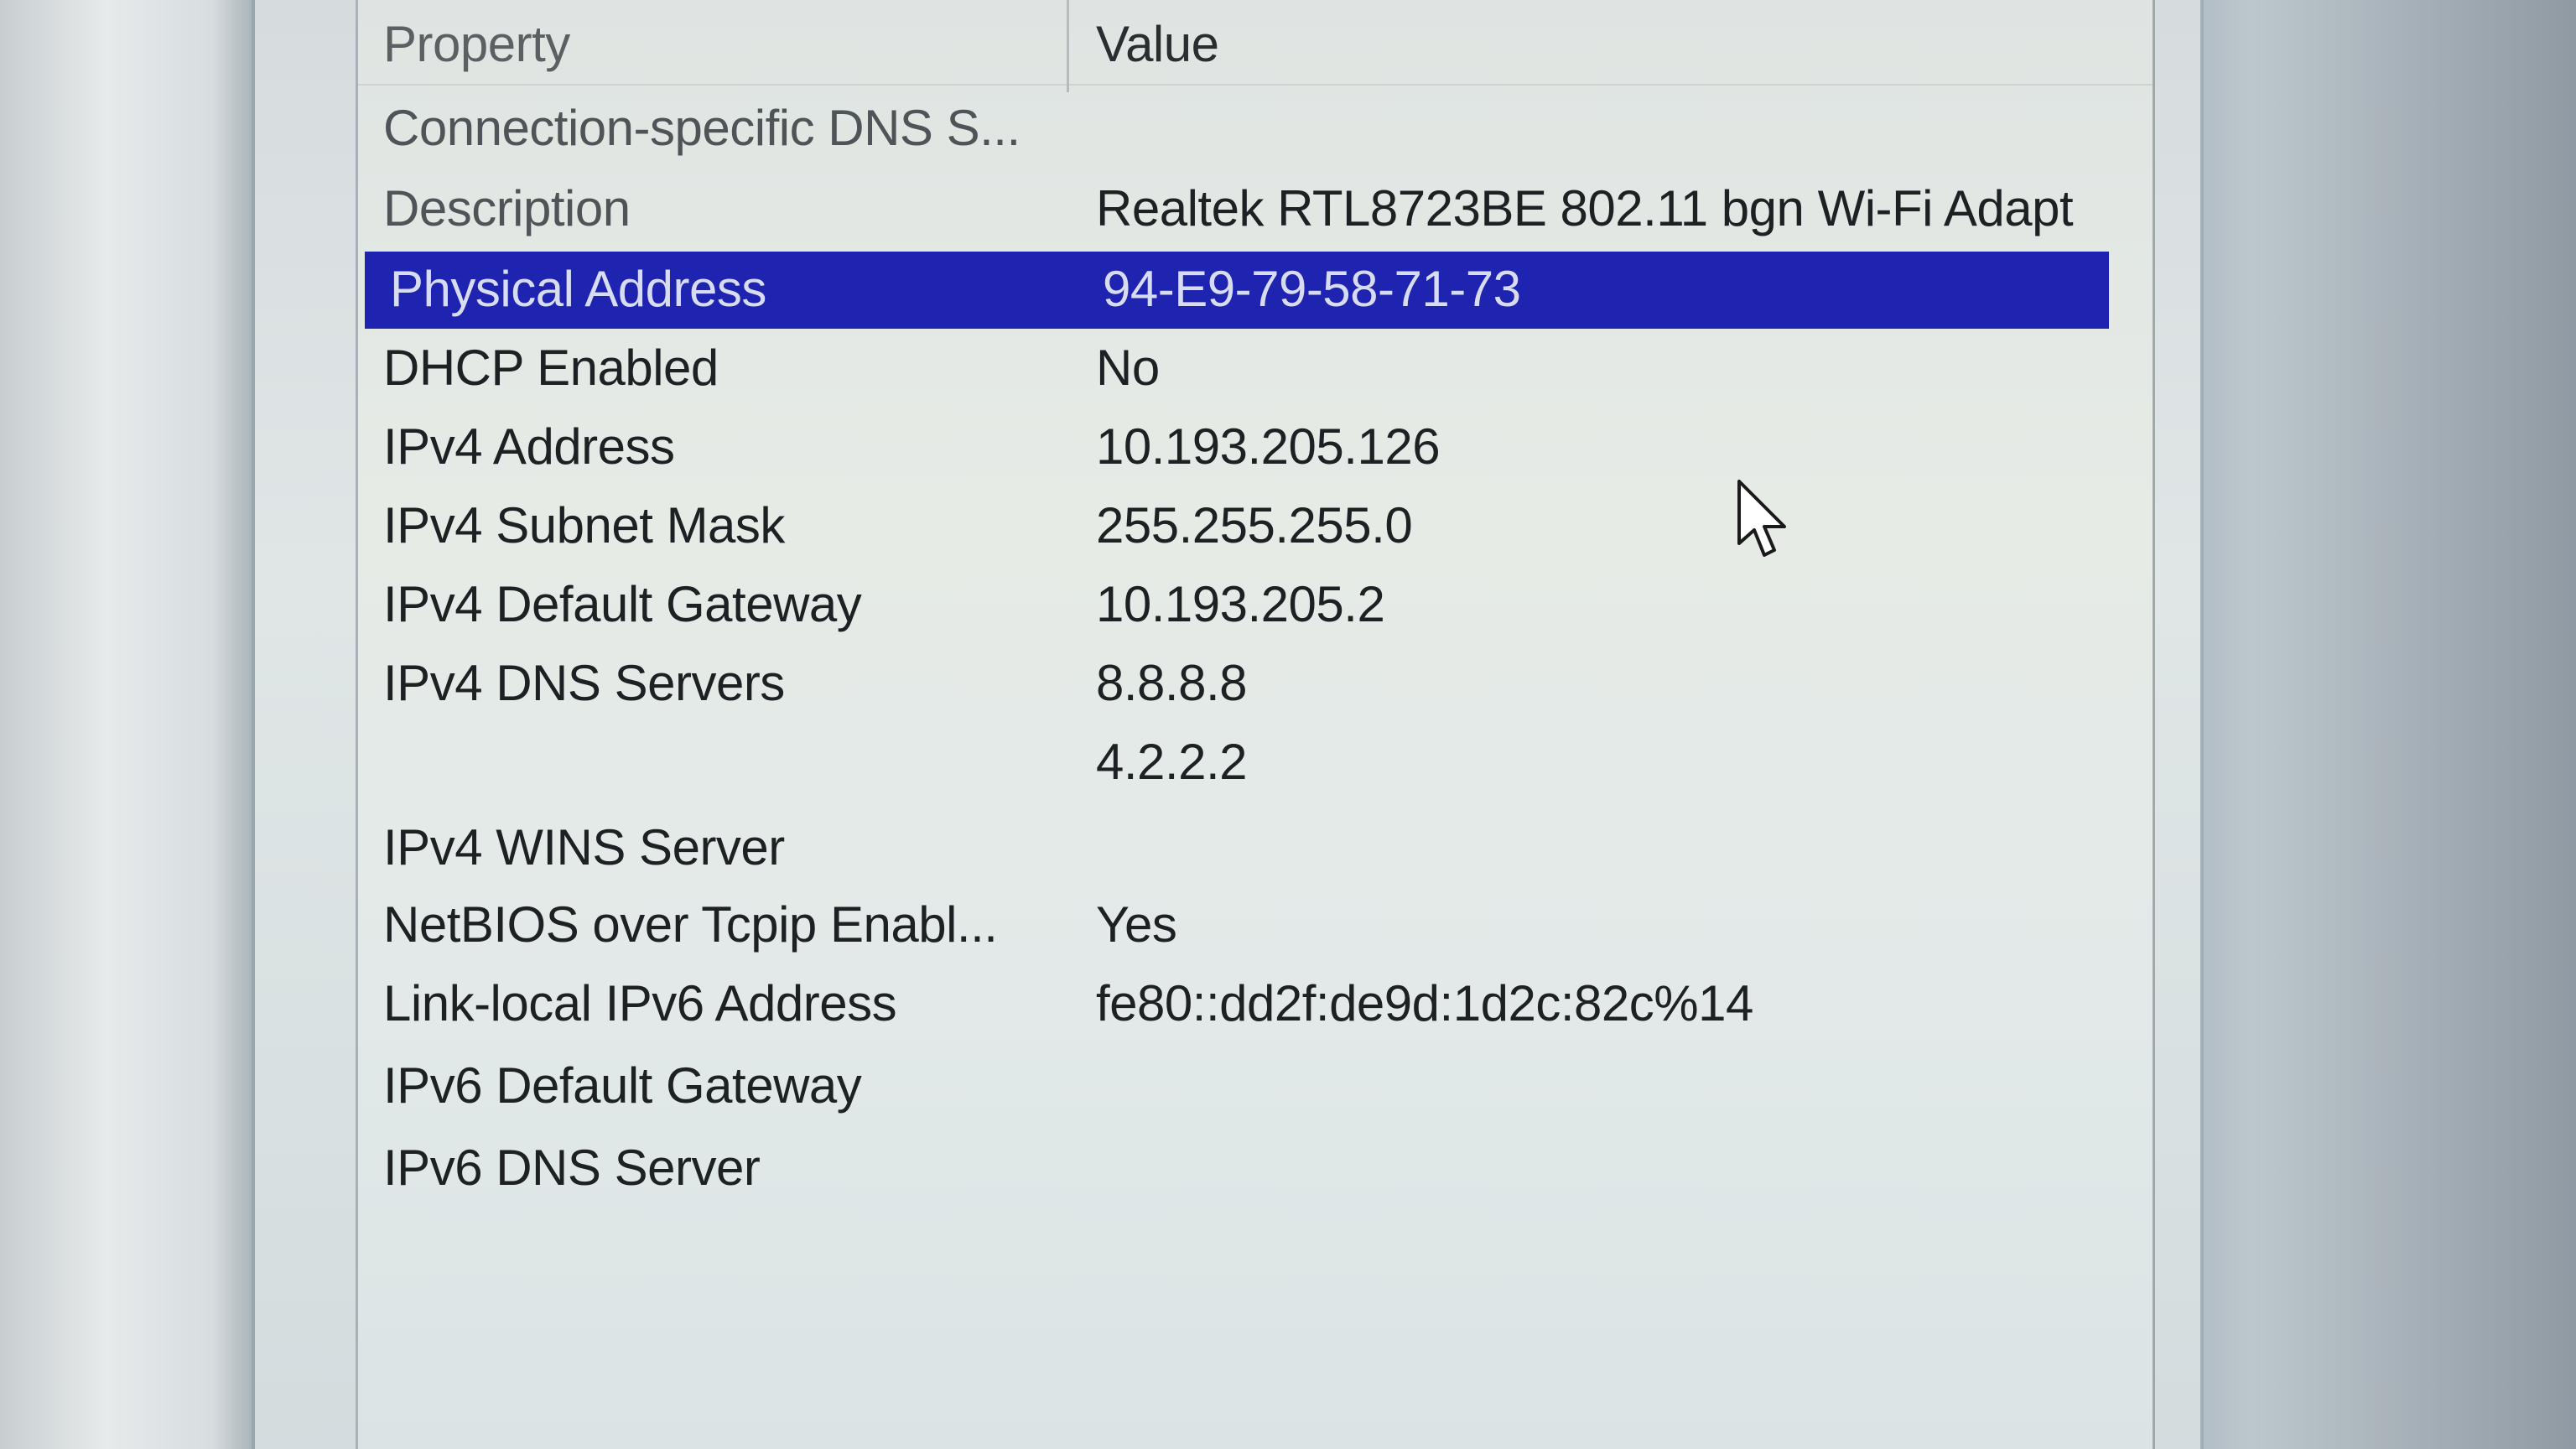 The width and height of the screenshot is (2576, 1449). I want to click on row-value: Realtek RTL8723BE 802.11 bgn Wi-Fi Adapt, so click(1585, 208).